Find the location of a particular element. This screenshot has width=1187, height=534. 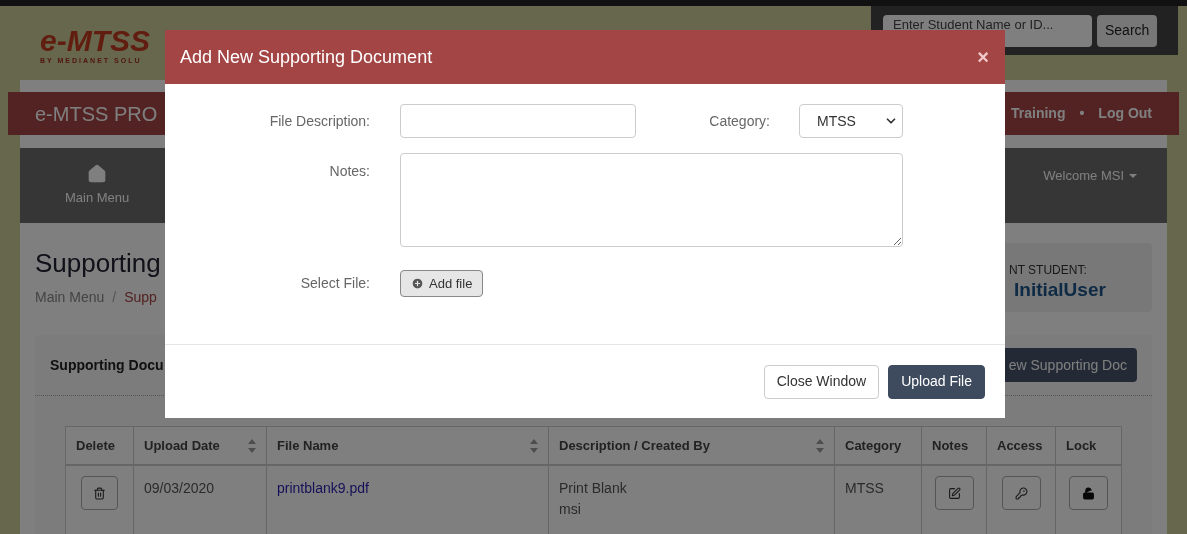

lock-button is located at coordinates (1088, 493).